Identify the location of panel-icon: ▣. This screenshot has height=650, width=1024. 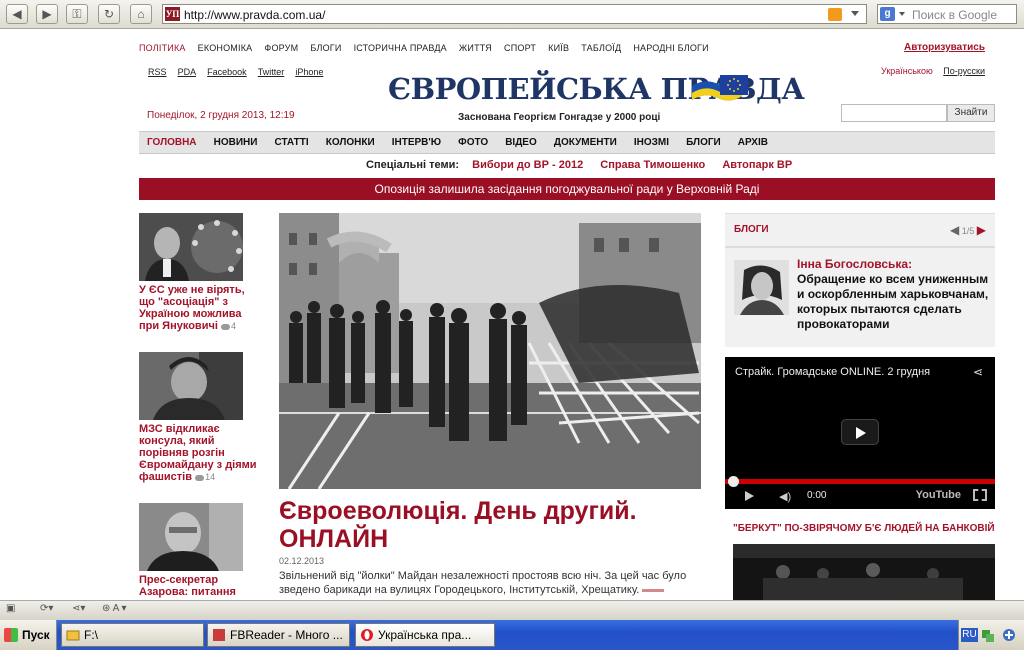
(10, 608).